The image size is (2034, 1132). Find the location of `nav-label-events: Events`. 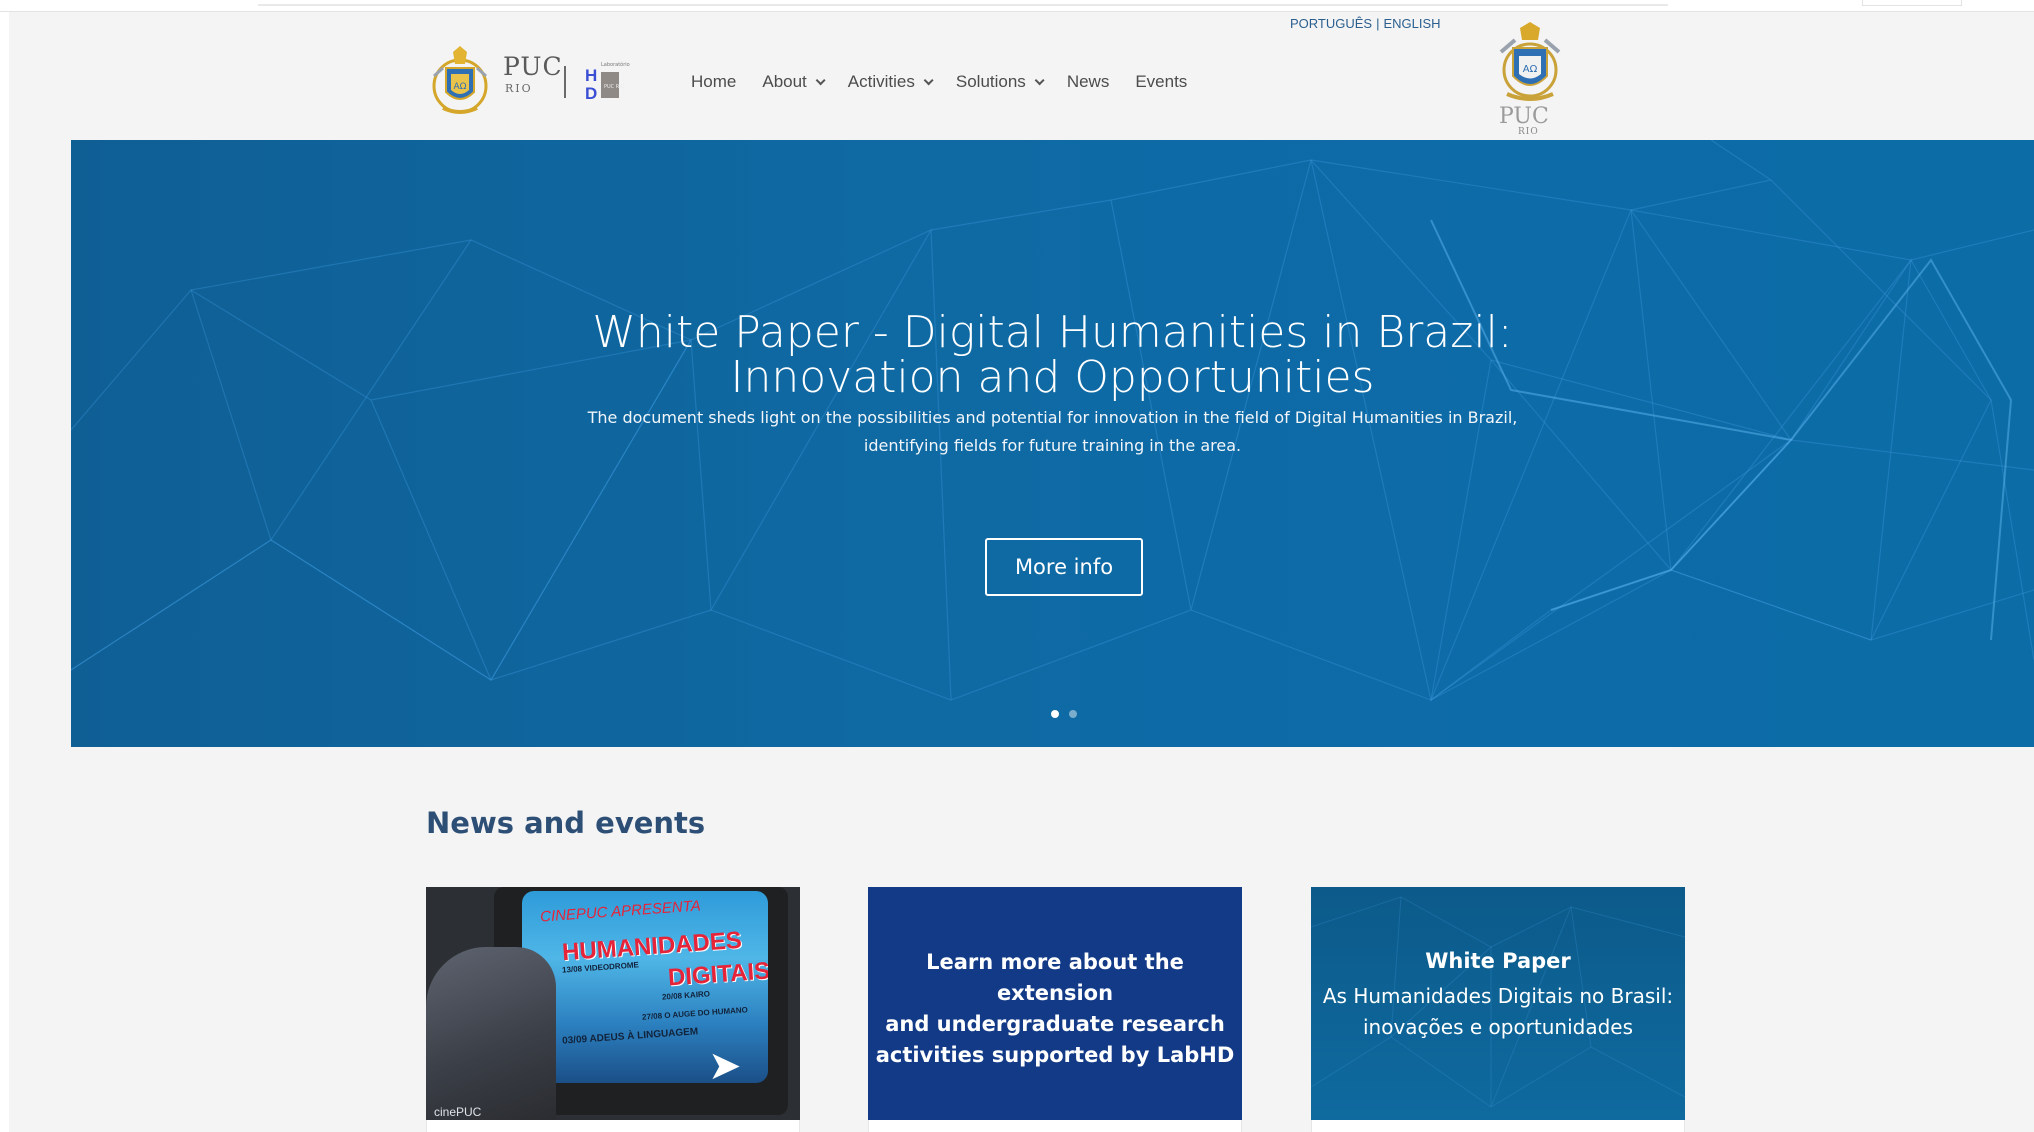

nav-label-events: Events is located at coordinates (1161, 81).